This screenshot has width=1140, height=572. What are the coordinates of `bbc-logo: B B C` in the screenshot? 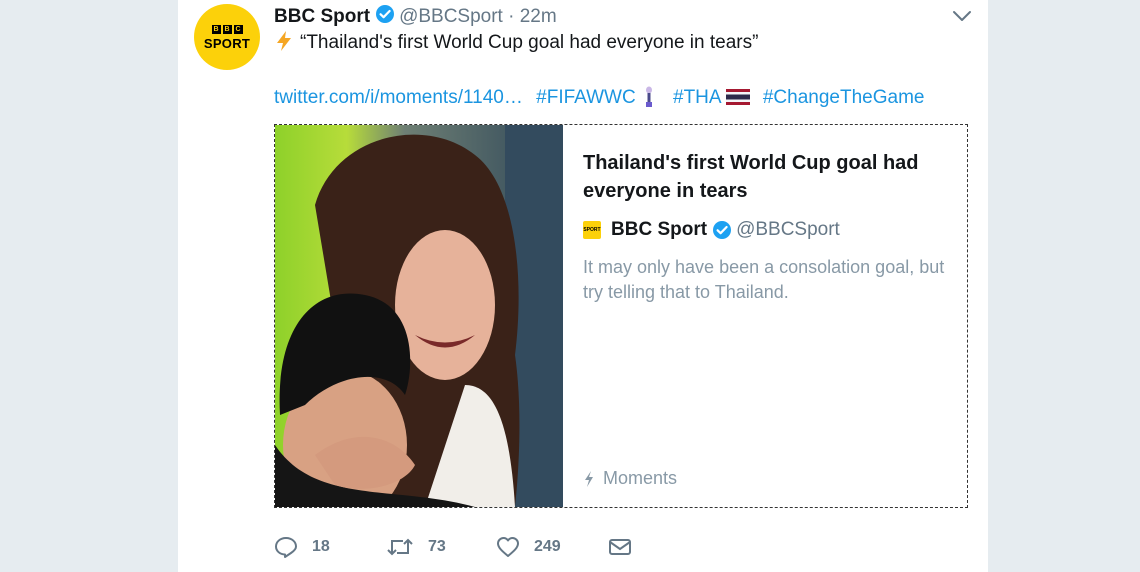 It's located at (227, 29).